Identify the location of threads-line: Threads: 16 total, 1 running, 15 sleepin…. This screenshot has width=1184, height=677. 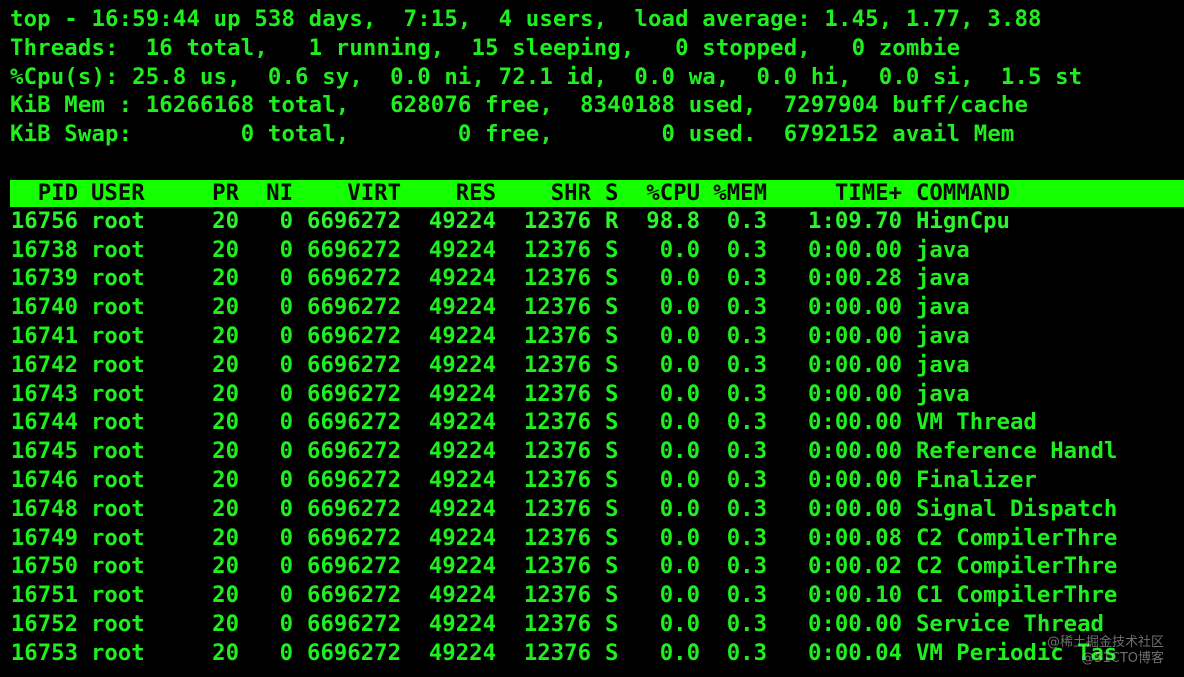
(485, 47).